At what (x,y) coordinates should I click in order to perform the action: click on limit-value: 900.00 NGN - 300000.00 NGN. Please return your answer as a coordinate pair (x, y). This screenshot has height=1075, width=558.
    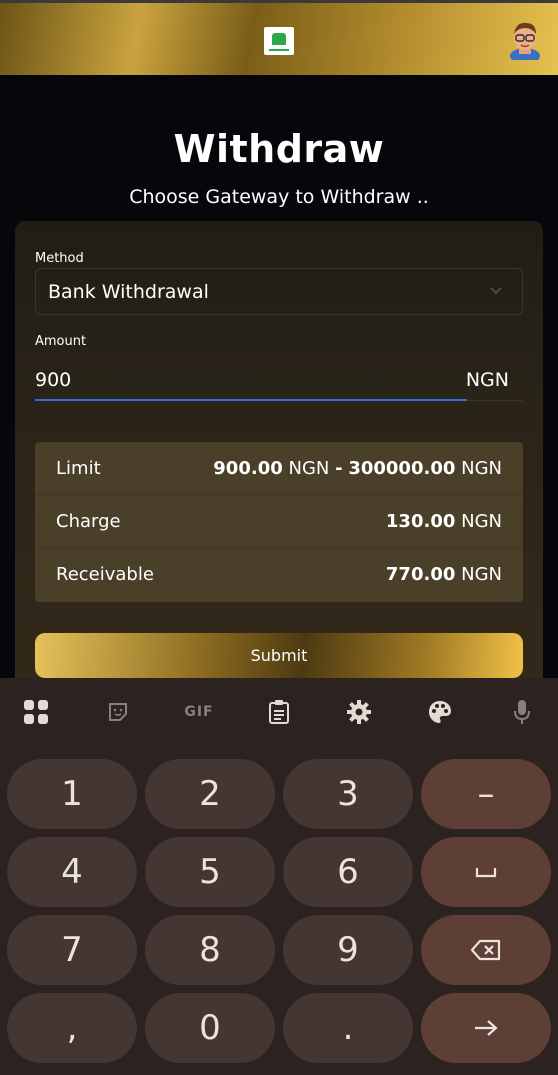
    Looking at the image, I should click on (357, 468).